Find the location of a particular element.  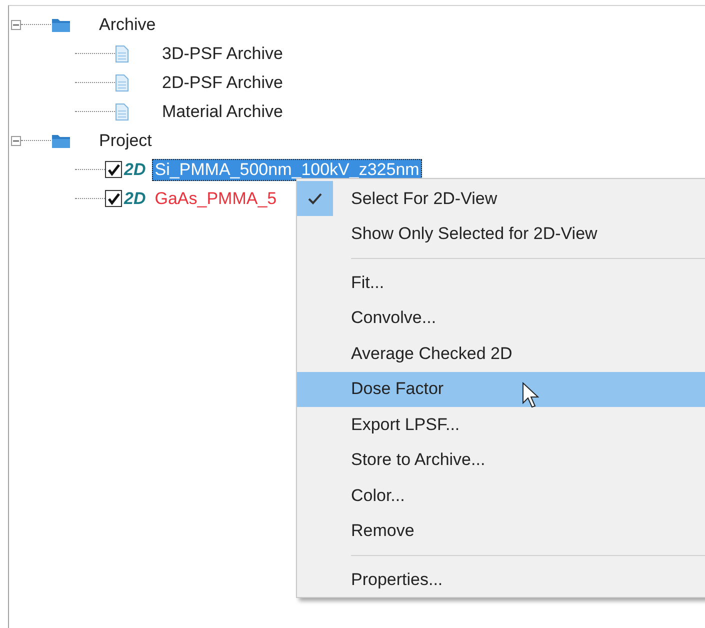

checkmark-icon is located at coordinates (315, 198).